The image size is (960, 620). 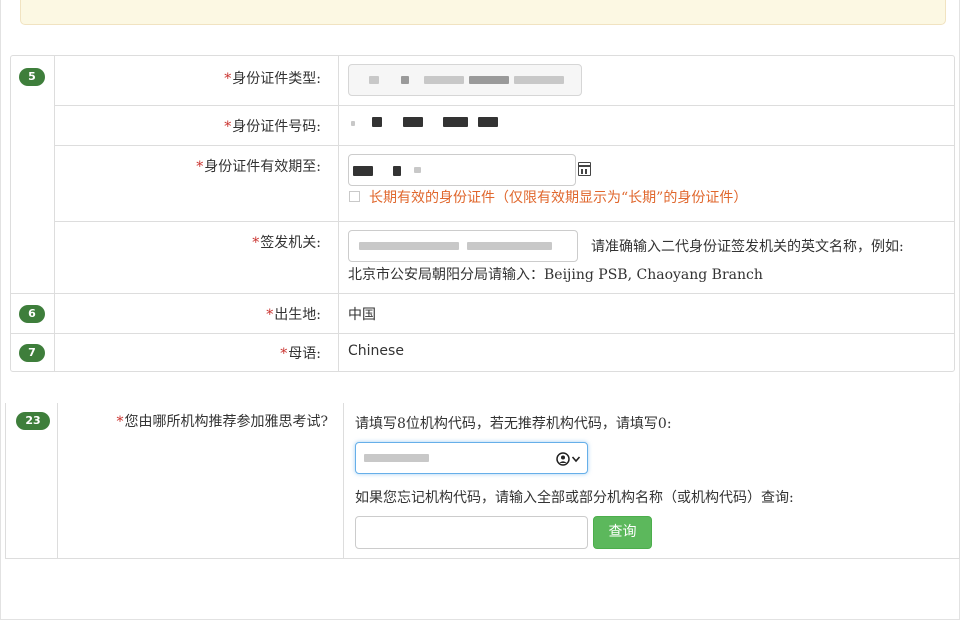 What do you see at coordinates (276, 79) in the screenshot?
I see `id-type-label-text: 身份证件类型:` at bounding box center [276, 79].